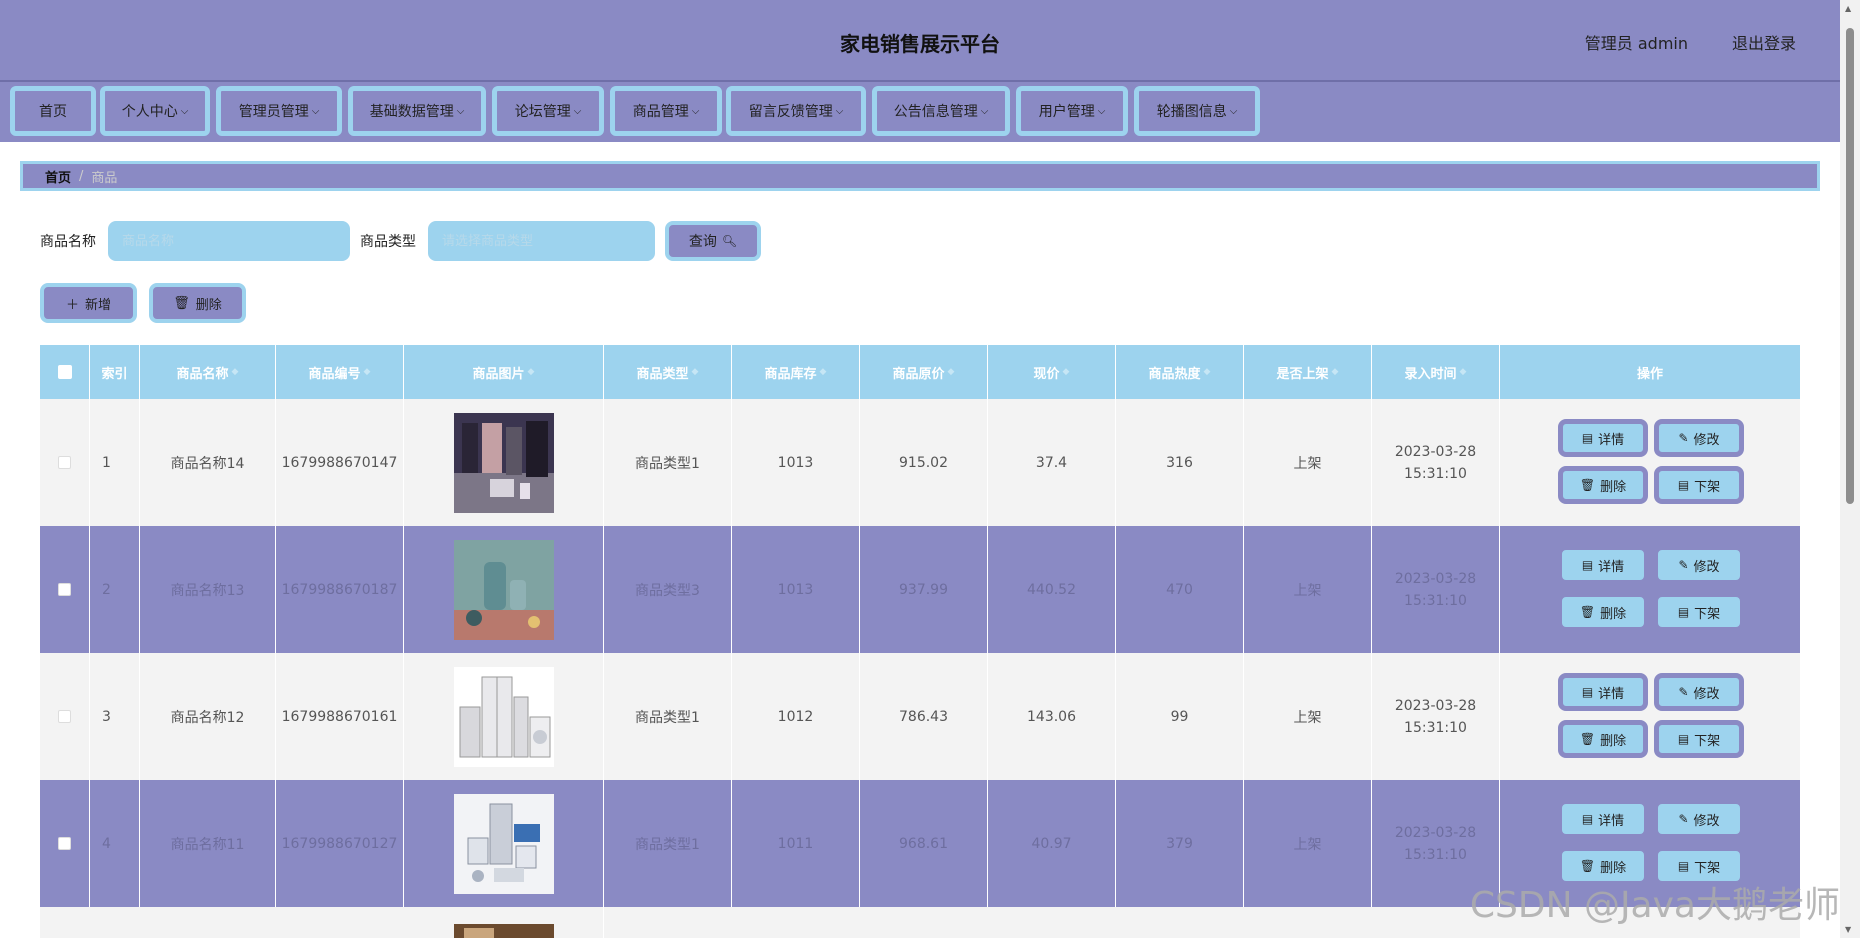 The image size is (1860, 938). What do you see at coordinates (1066, 112) in the screenshot?
I see `nav-label: 用户管理` at bounding box center [1066, 112].